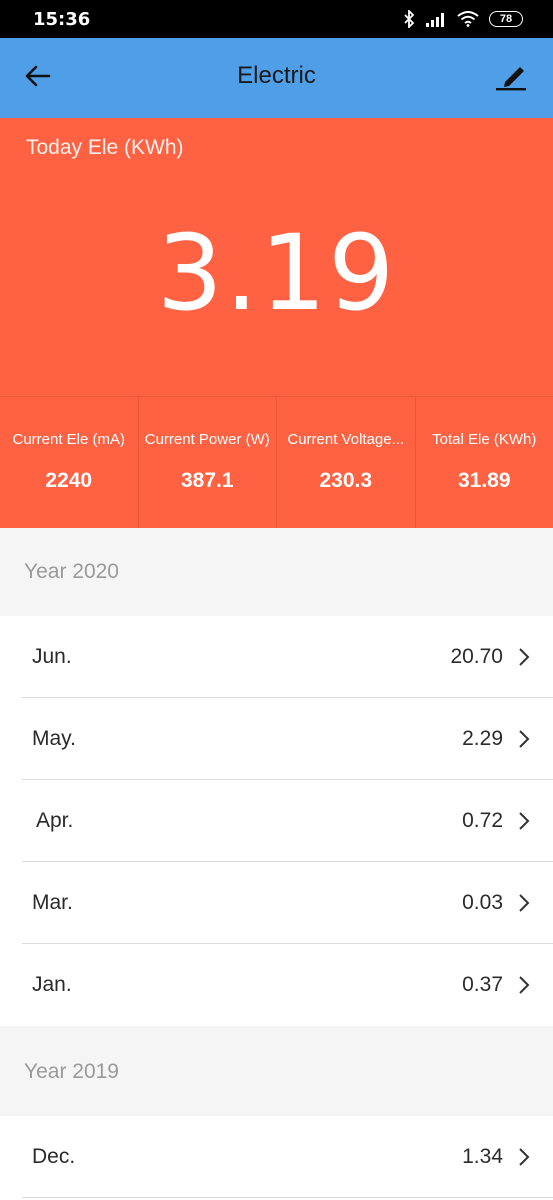 This screenshot has height=1200, width=553. I want to click on month-value: 0.37, so click(482, 984).